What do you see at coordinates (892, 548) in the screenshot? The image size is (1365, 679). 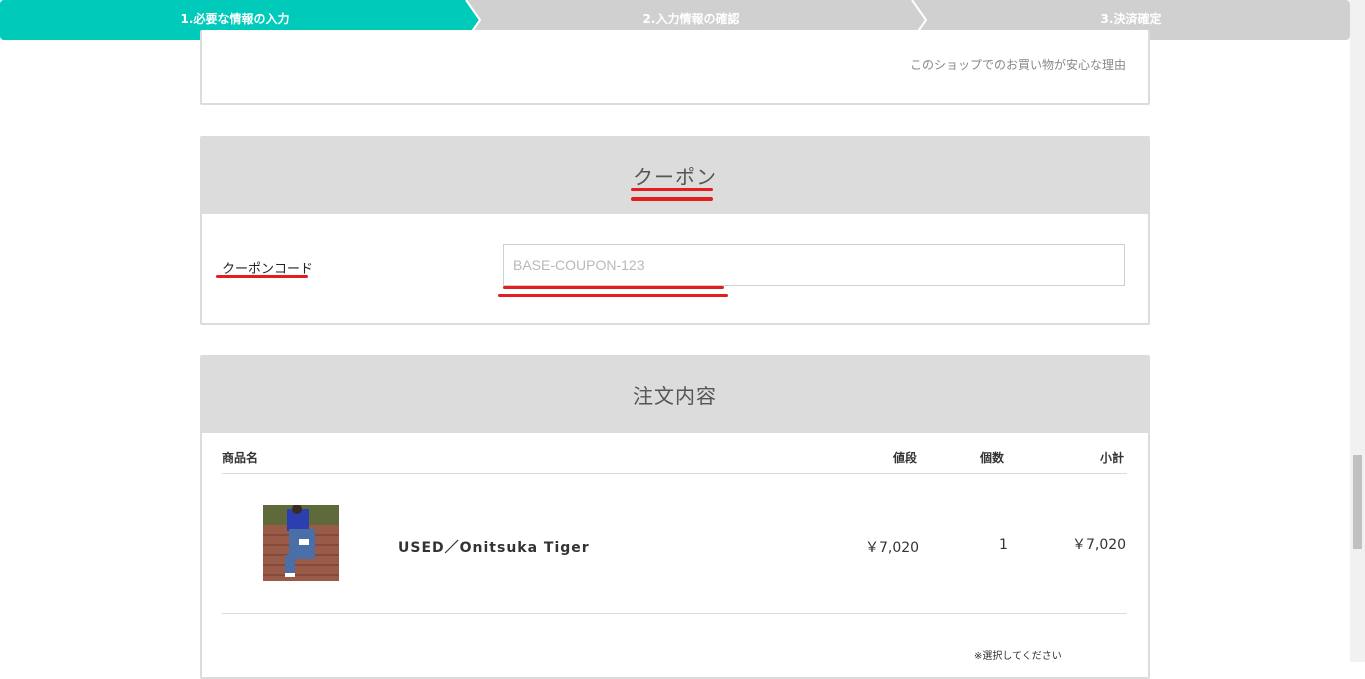 I see `product-price: ￥7,020` at bounding box center [892, 548].